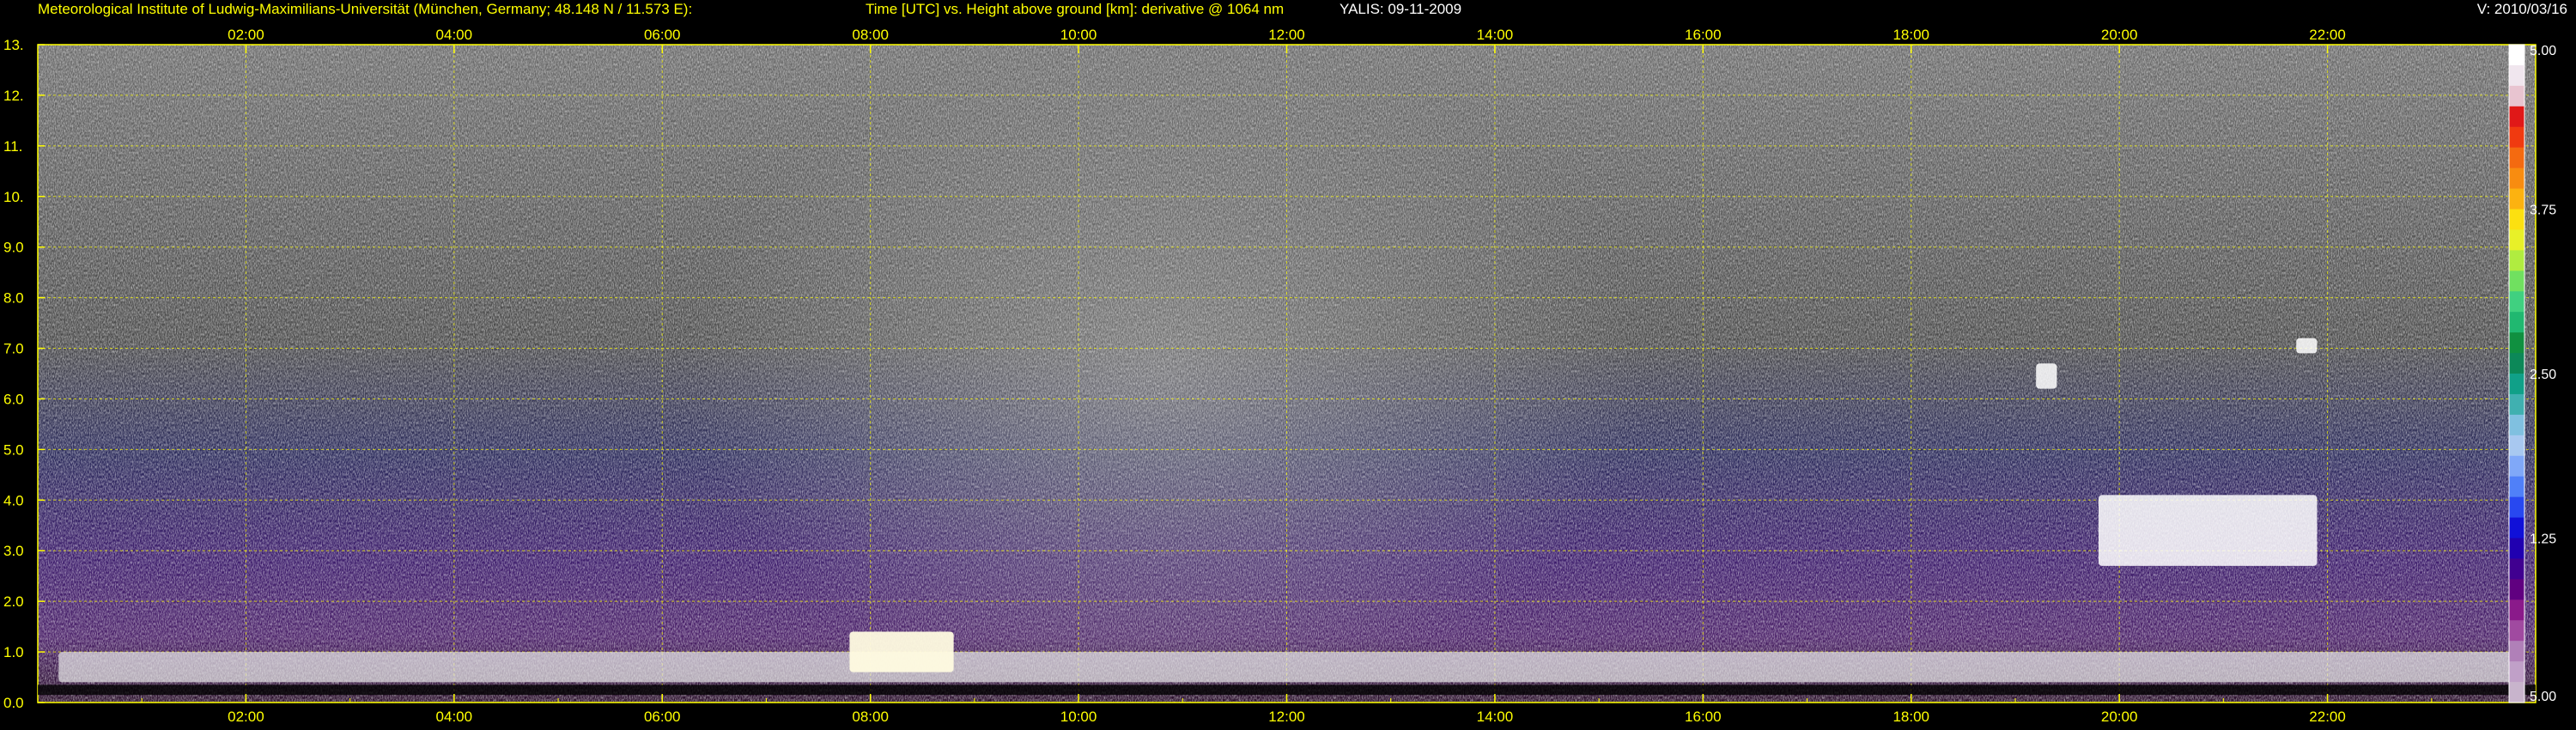 This screenshot has width=2576, height=730. I want to click on x-tick-label-top: 22:00, so click(2327, 35).